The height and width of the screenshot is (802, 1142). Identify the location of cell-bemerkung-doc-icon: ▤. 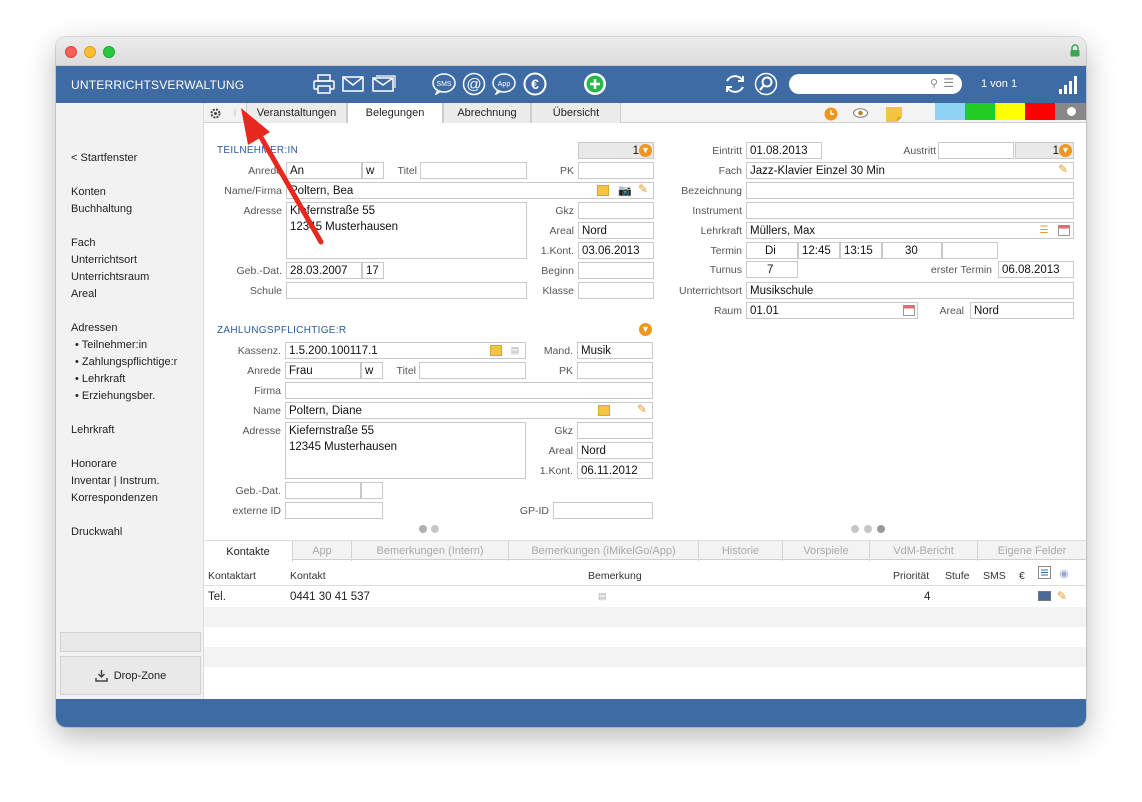
(602, 596).